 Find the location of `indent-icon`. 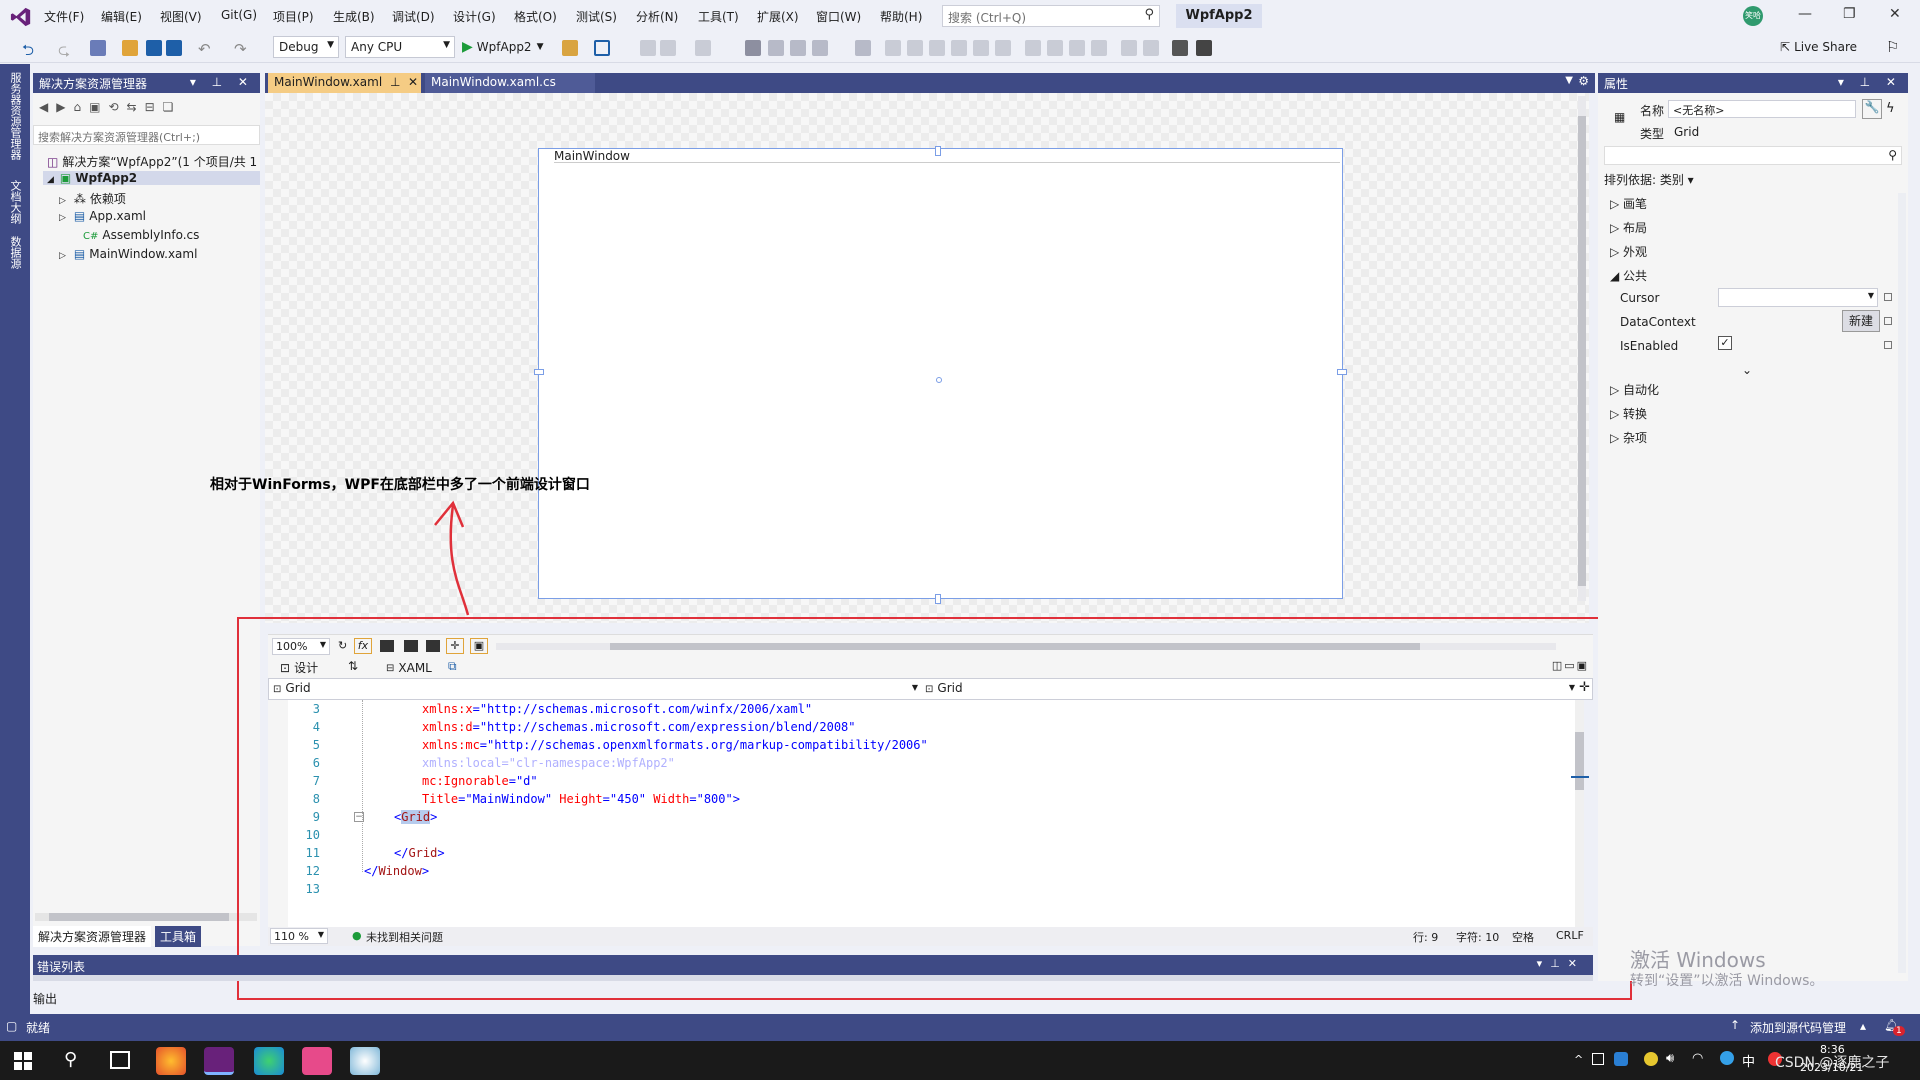

indent-icon is located at coordinates (703, 48).